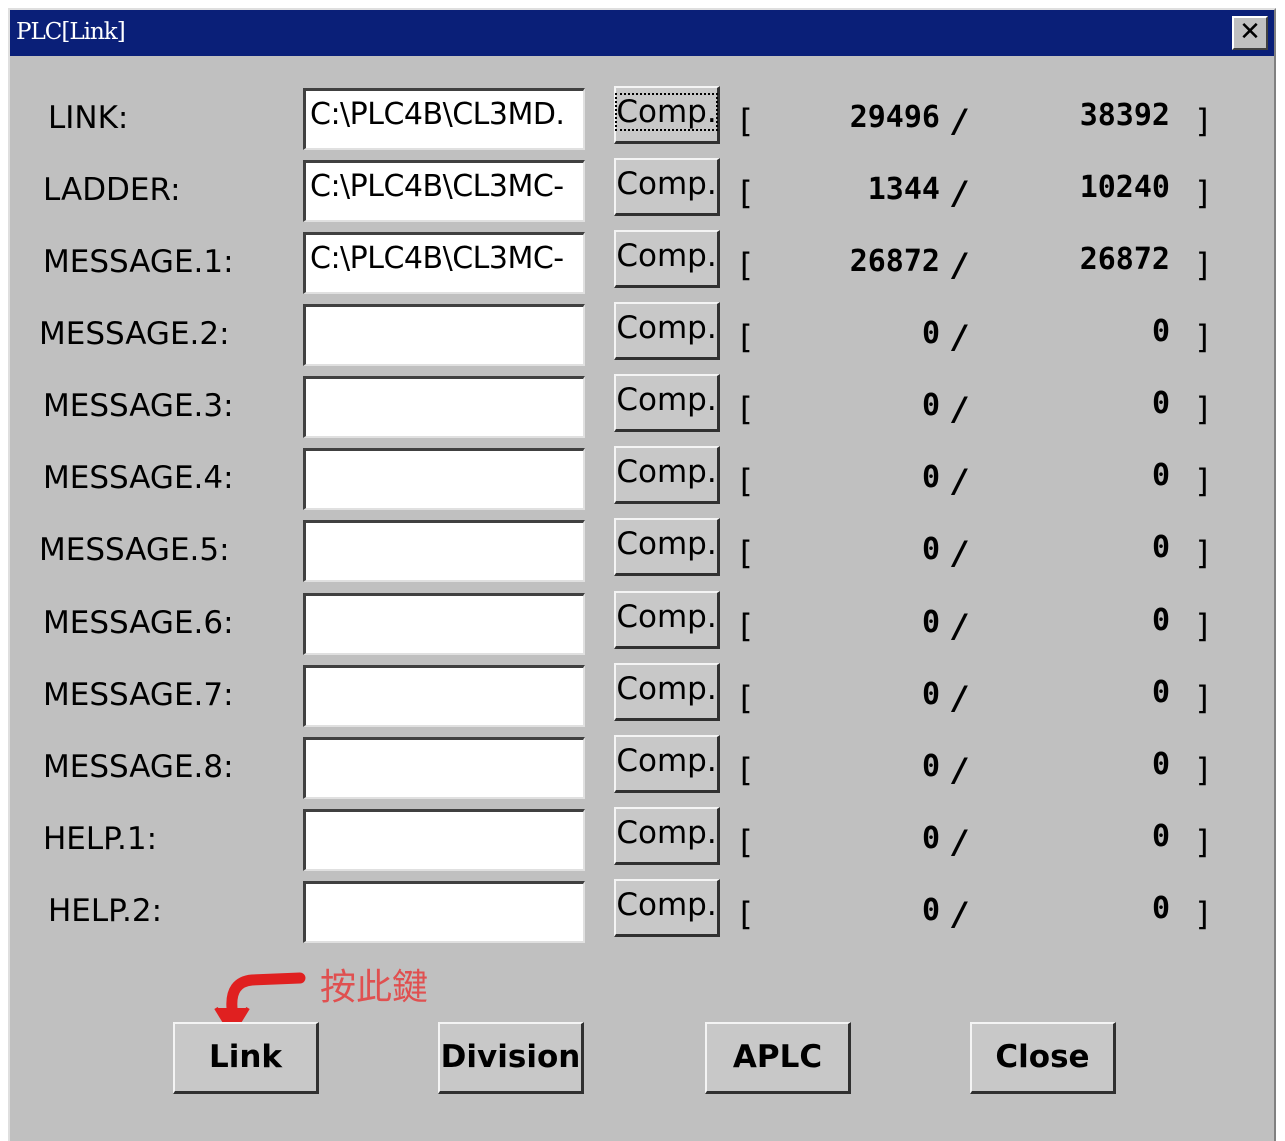  What do you see at coordinates (1124, 115) in the screenshot?
I see `total-size: 38392` at bounding box center [1124, 115].